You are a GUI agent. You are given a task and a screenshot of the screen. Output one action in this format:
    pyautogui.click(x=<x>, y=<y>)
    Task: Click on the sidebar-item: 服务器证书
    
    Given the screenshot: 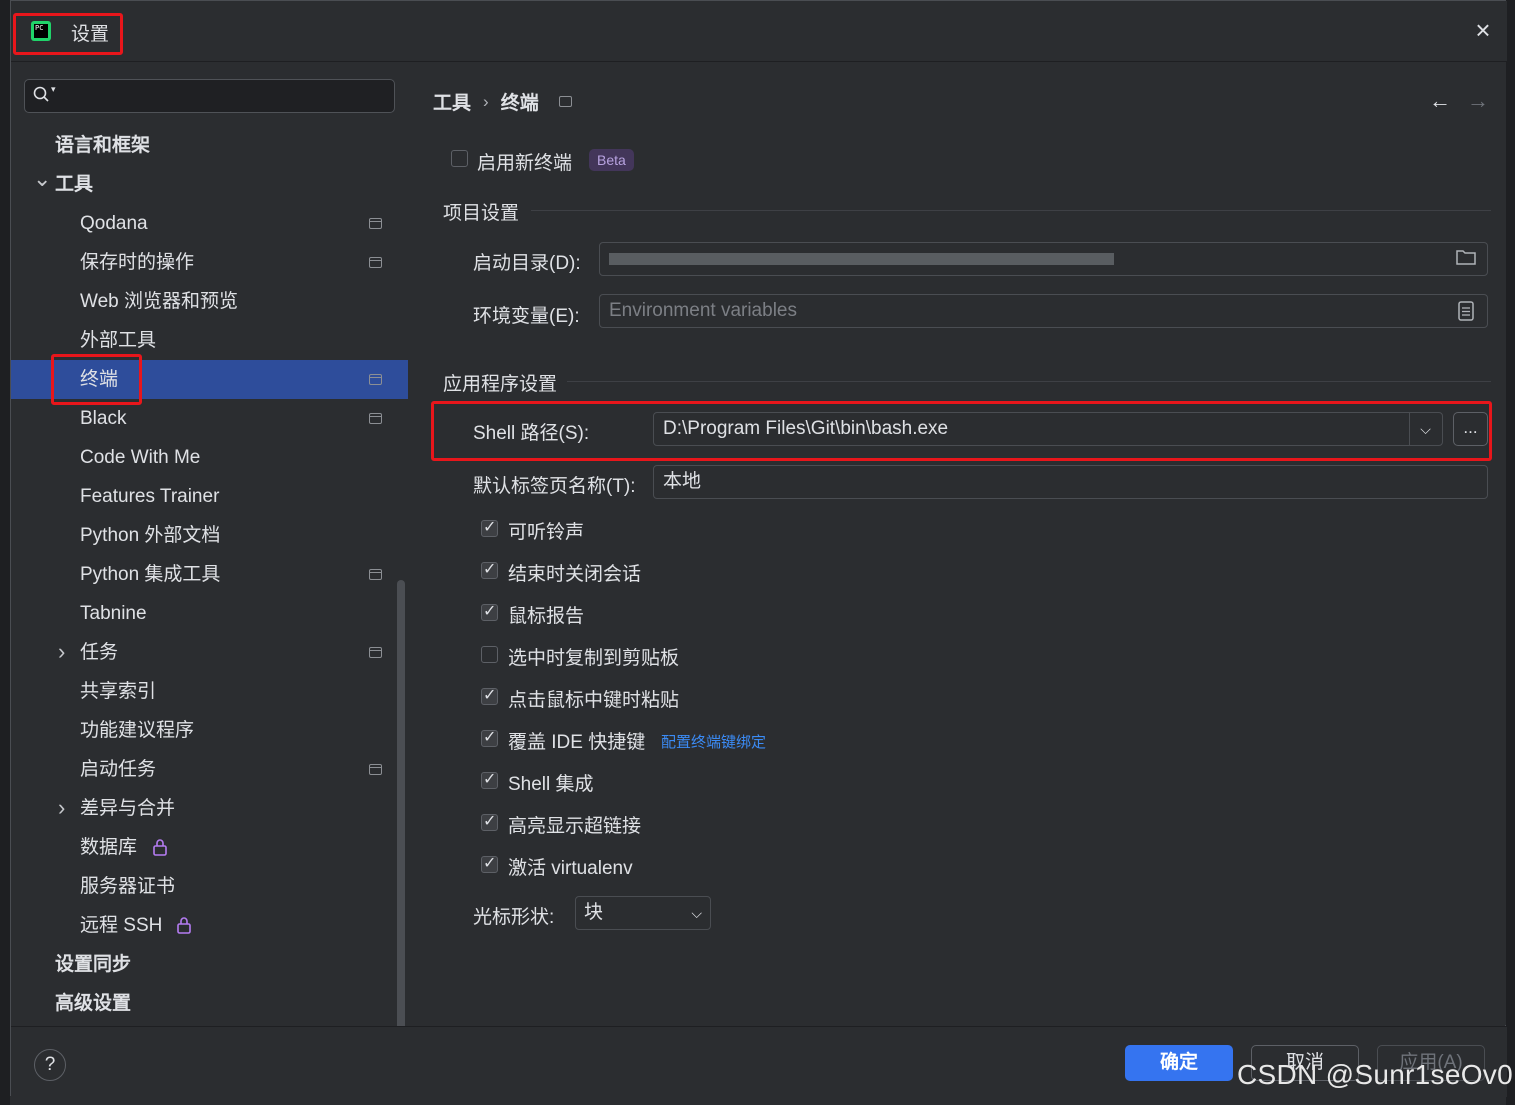 What is the action you would take?
    pyautogui.click(x=209, y=886)
    